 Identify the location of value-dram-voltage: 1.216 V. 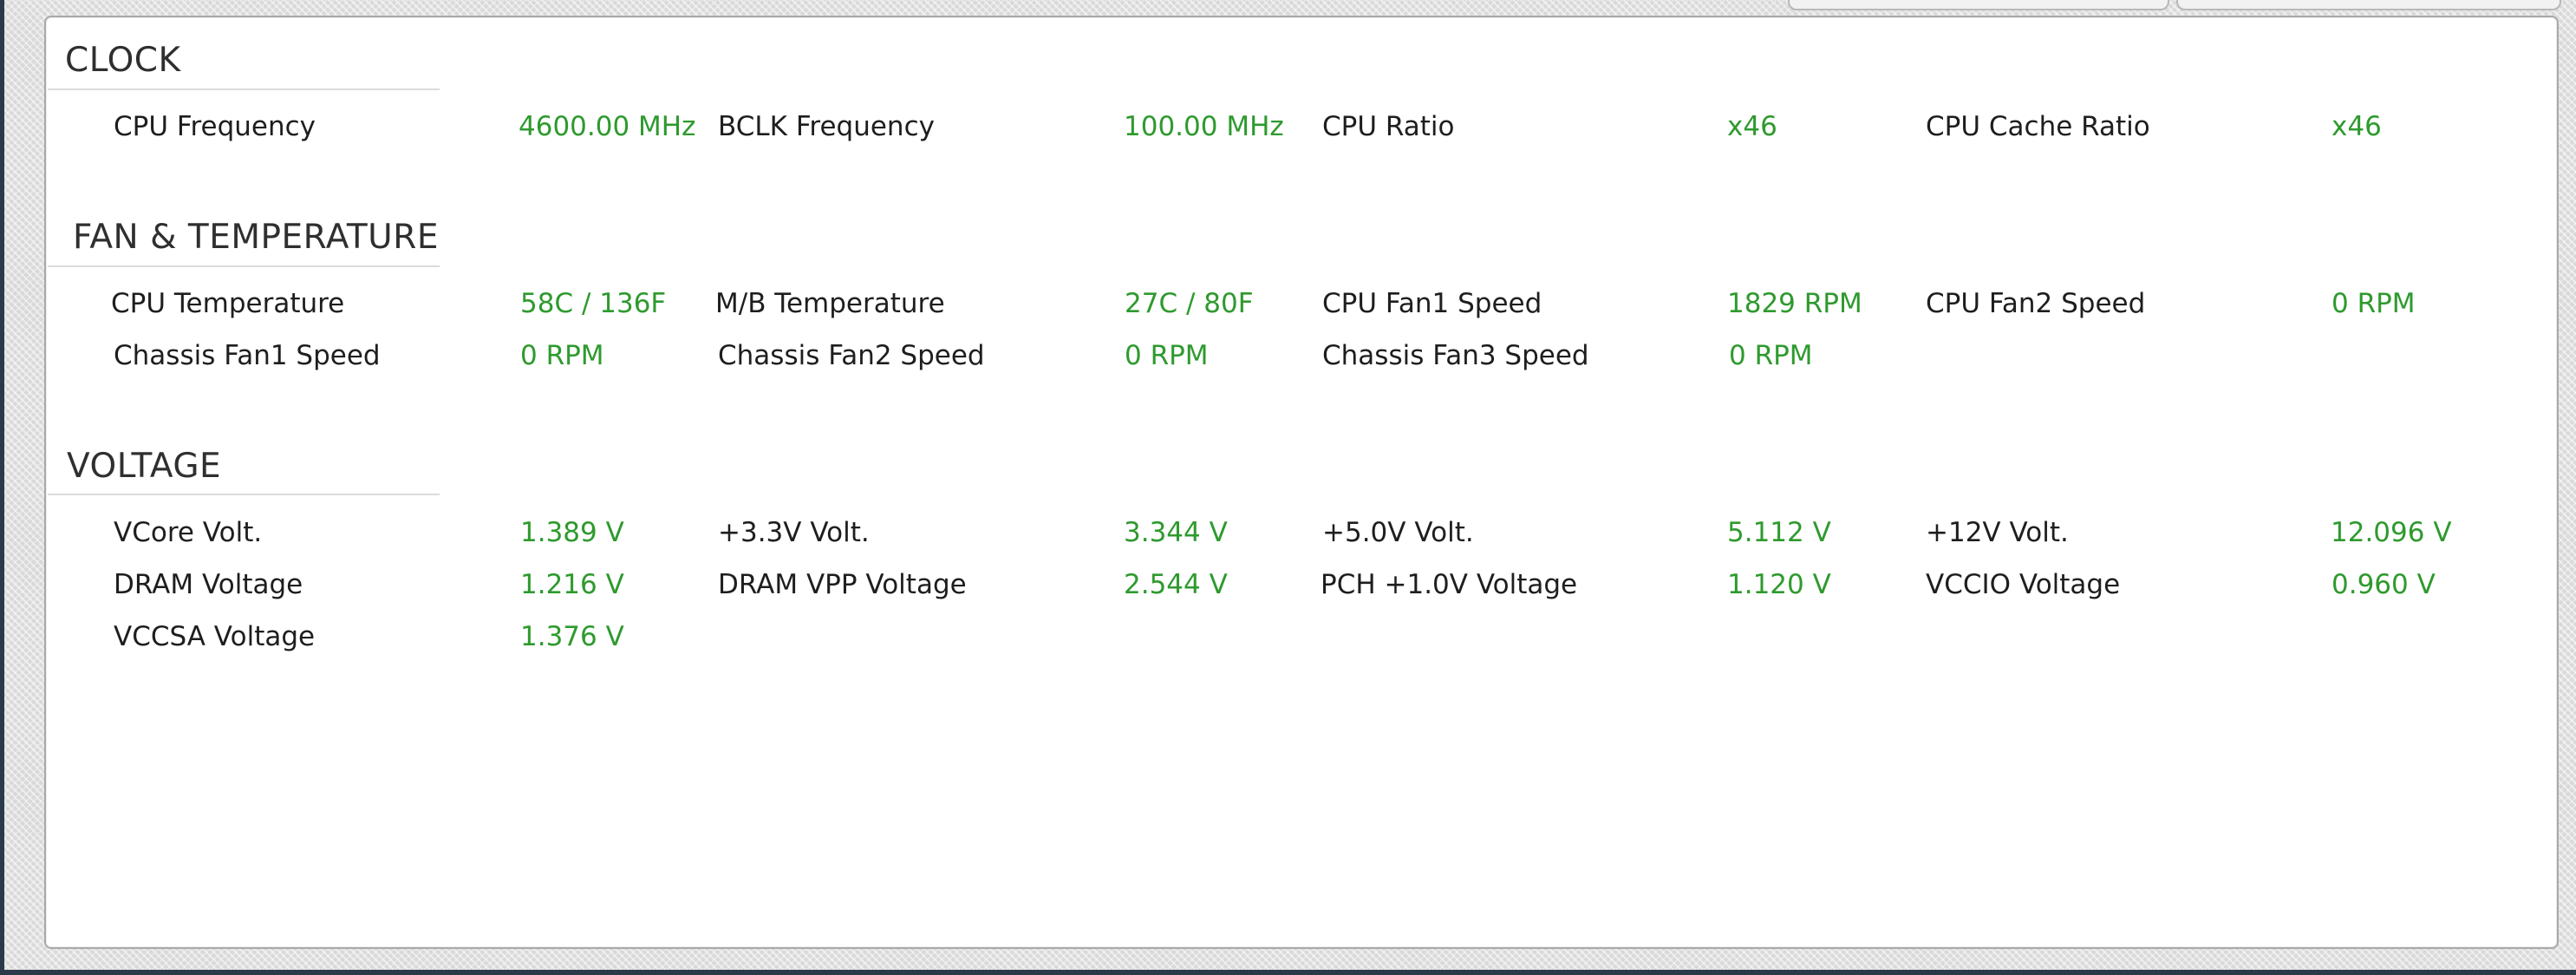
(572, 584).